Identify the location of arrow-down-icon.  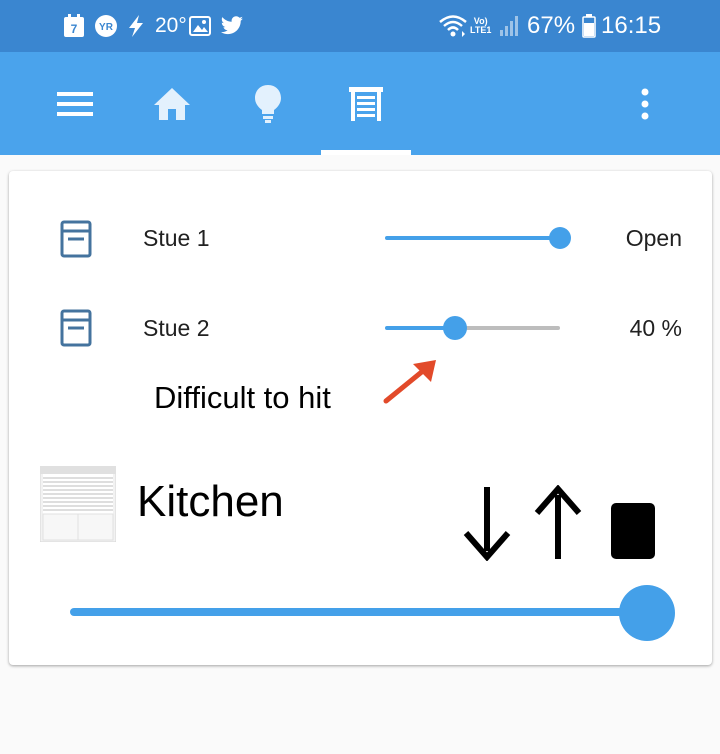
(487, 524).